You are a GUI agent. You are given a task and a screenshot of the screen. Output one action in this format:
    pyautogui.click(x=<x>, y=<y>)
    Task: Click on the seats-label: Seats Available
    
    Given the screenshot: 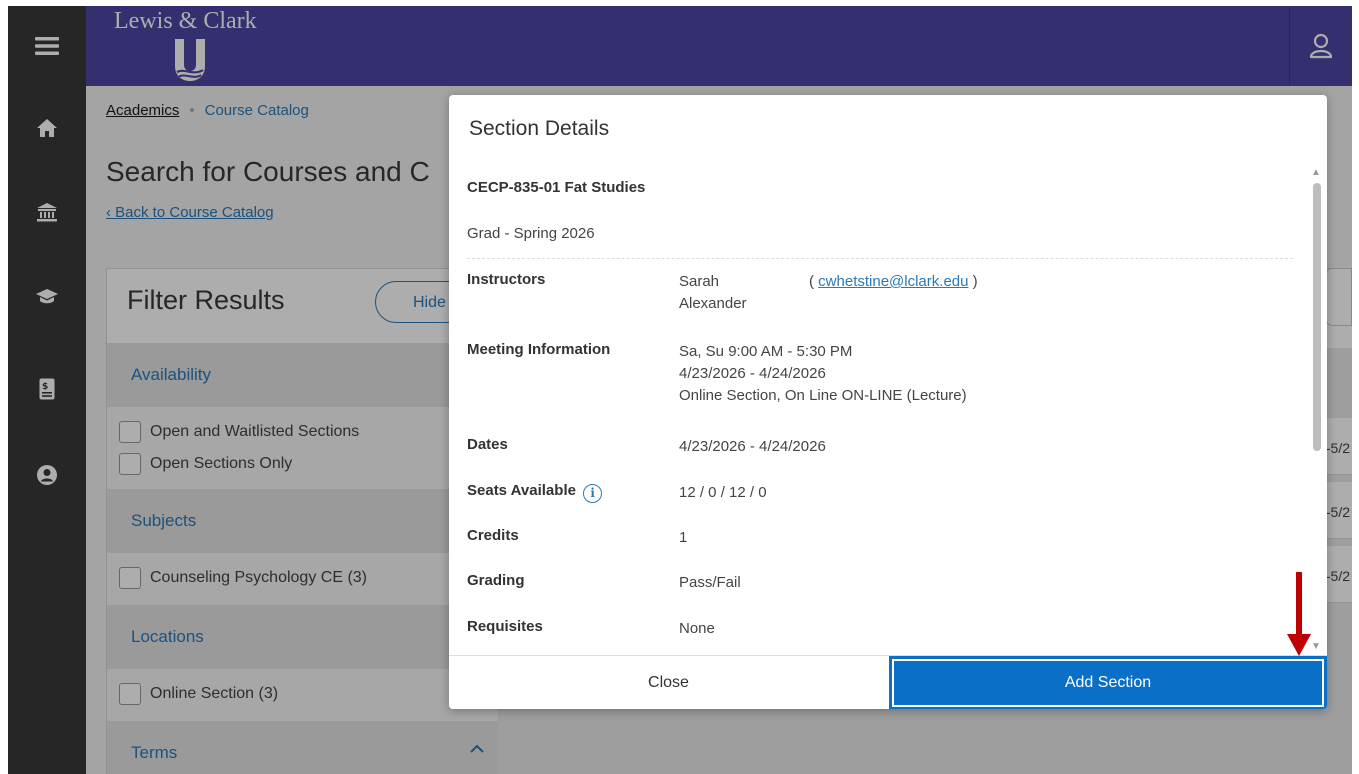 What is the action you would take?
    pyautogui.click(x=521, y=490)
    